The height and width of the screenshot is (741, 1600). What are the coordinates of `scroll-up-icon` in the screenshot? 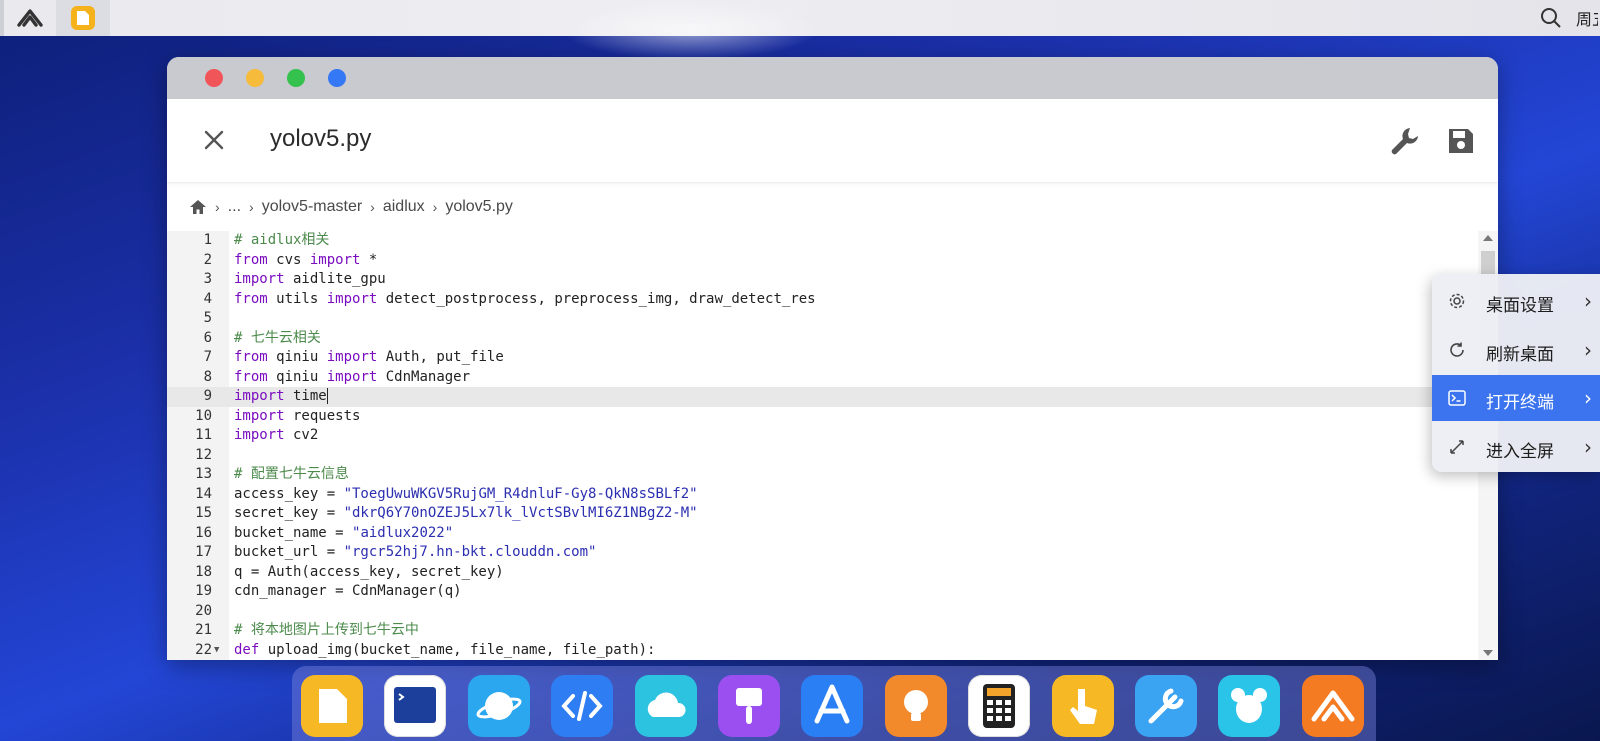 It's located at (1488, 238).